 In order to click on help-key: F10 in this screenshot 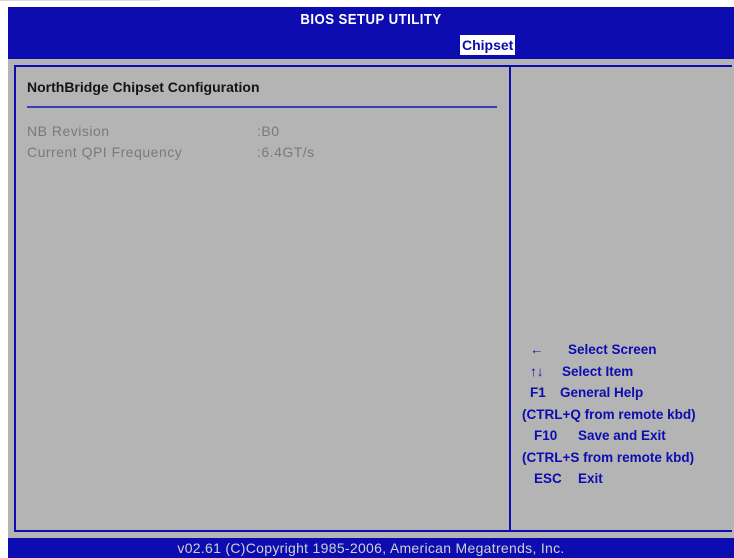, I will do `click(546, 435)`.